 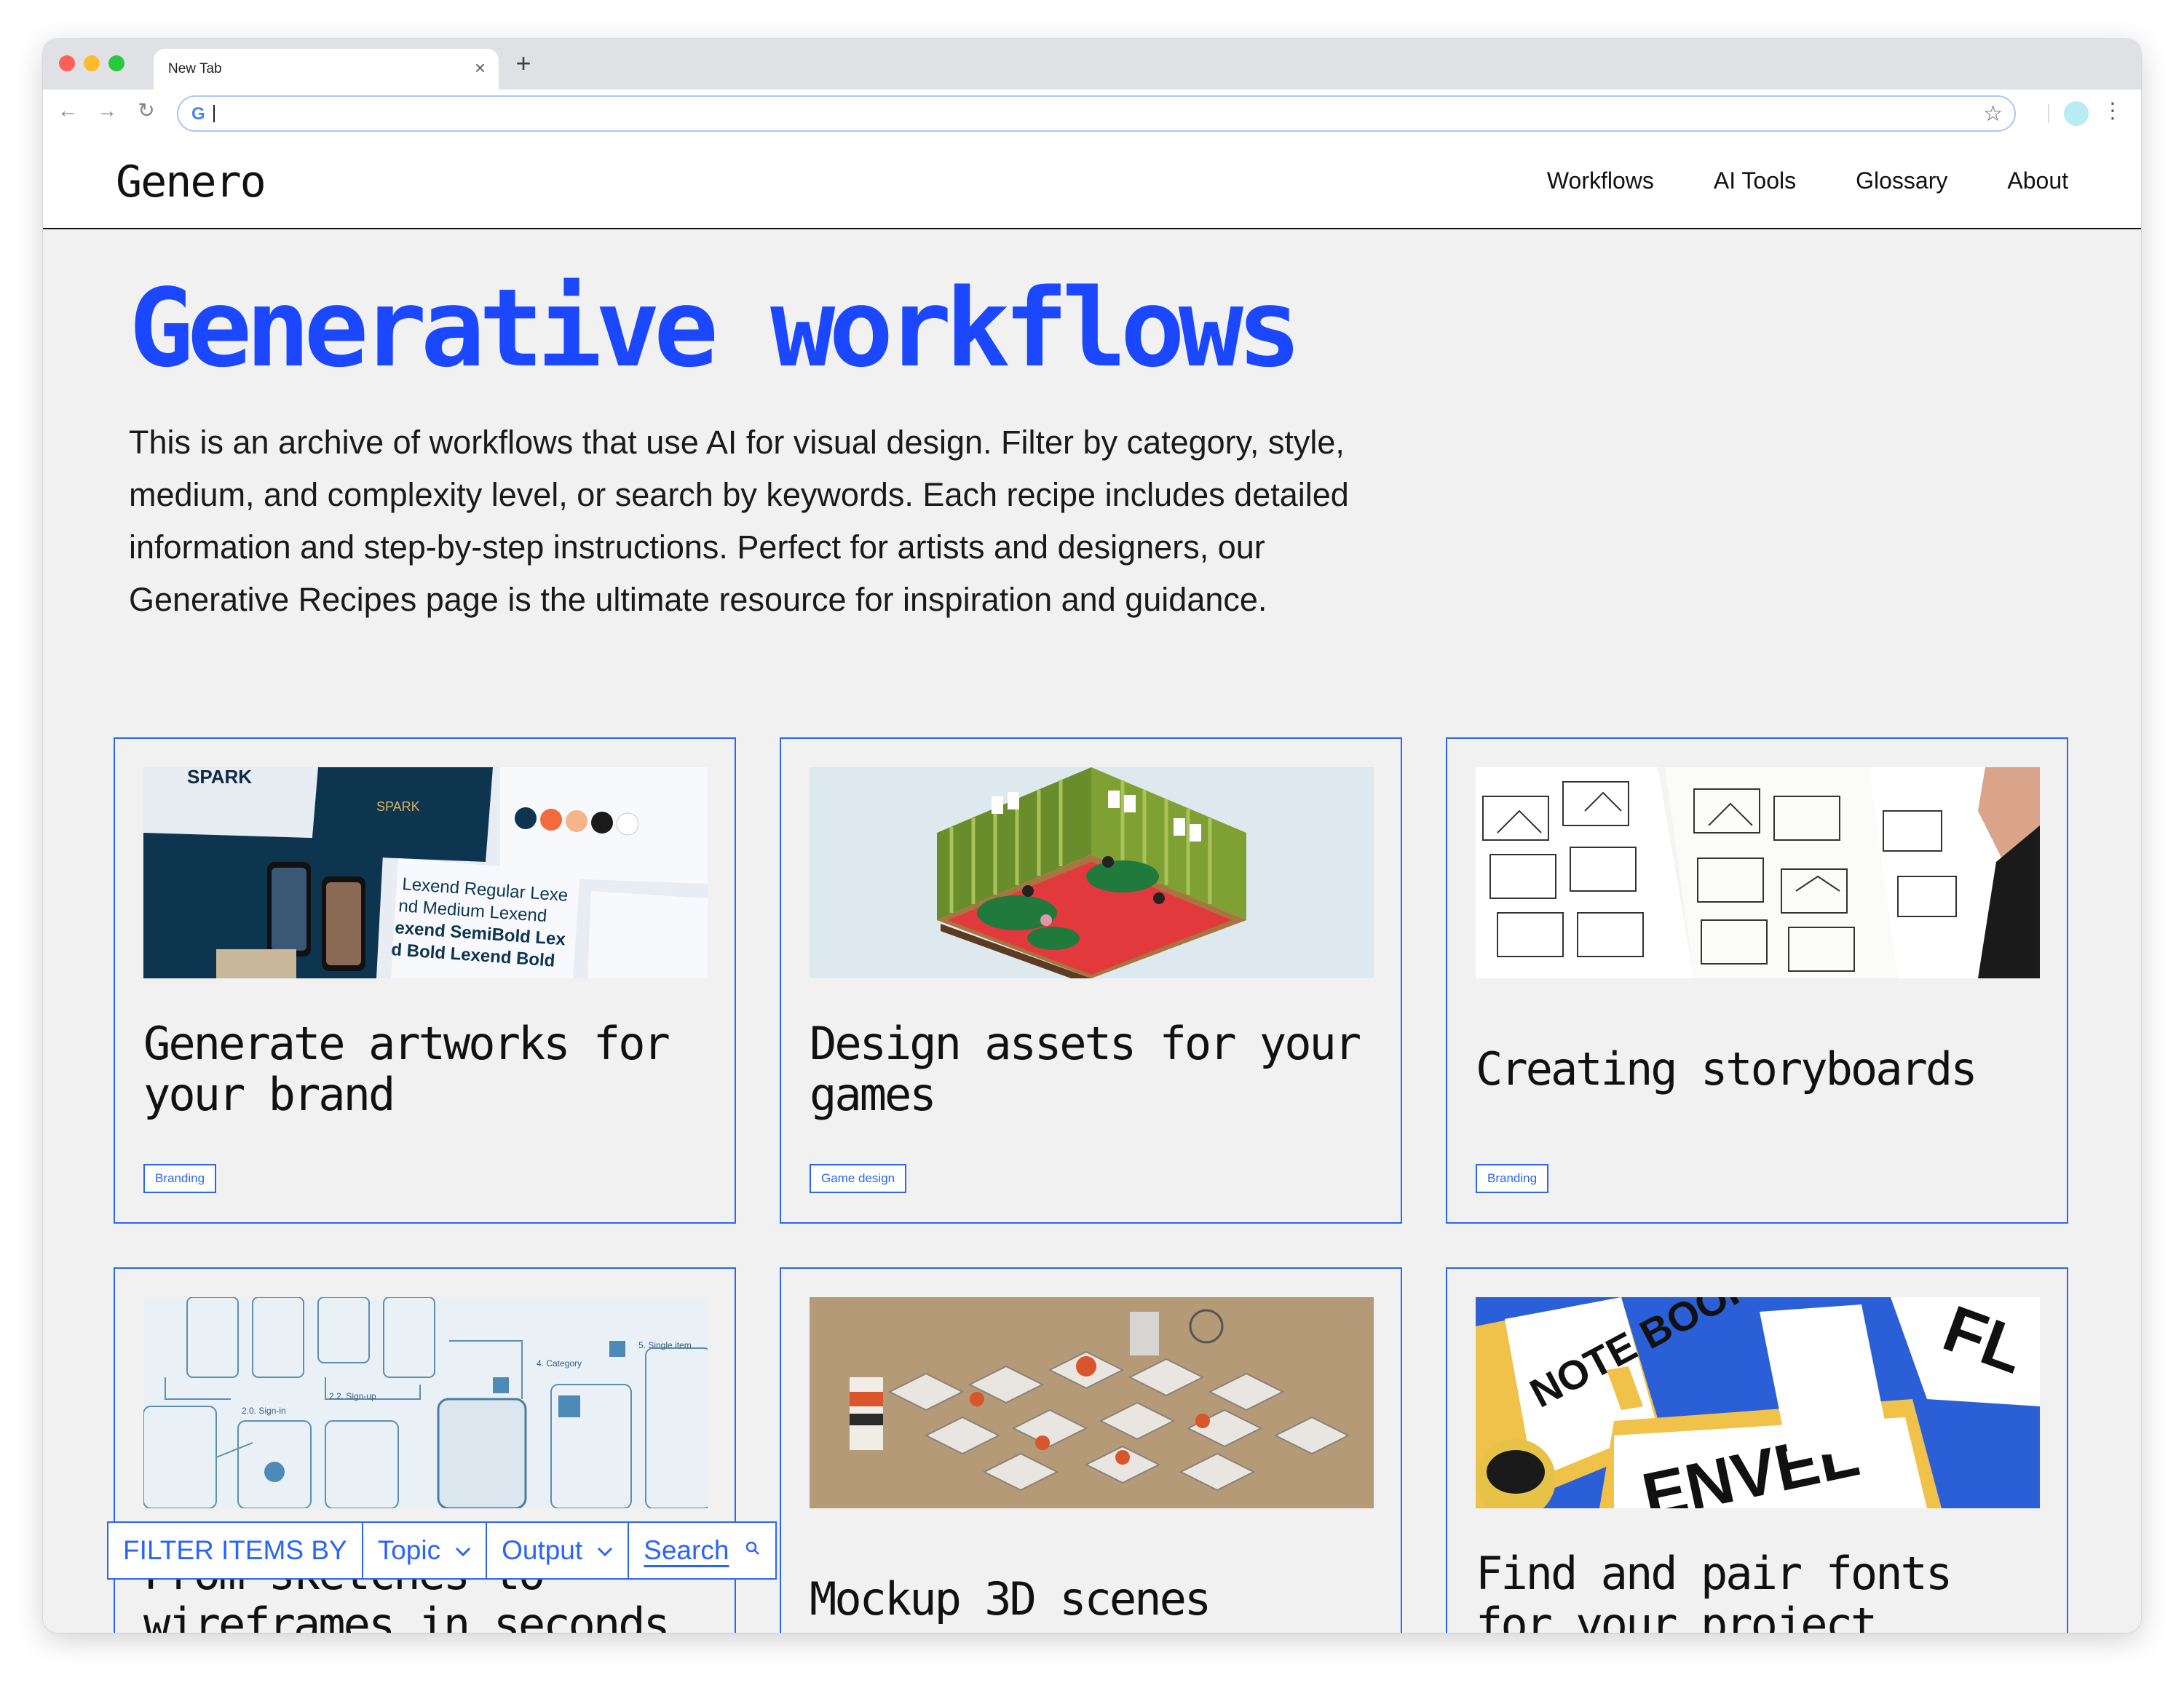 What do you see at coordinates (146, 110) in the screenshot?
I see `reload-icon: ↻` at bounding box center [146, 110].